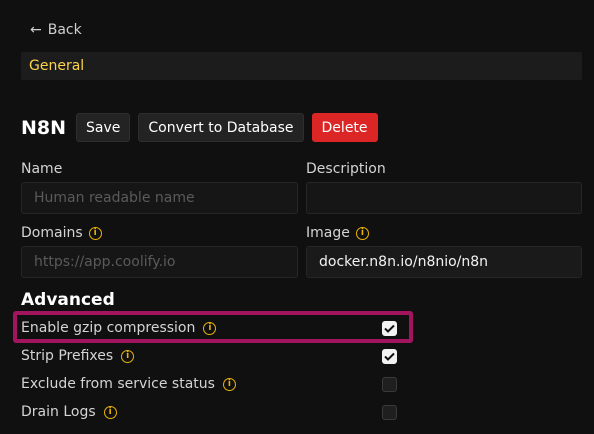  I want to click on convert-to-database-button: Convert to Database, so click(221, 127).